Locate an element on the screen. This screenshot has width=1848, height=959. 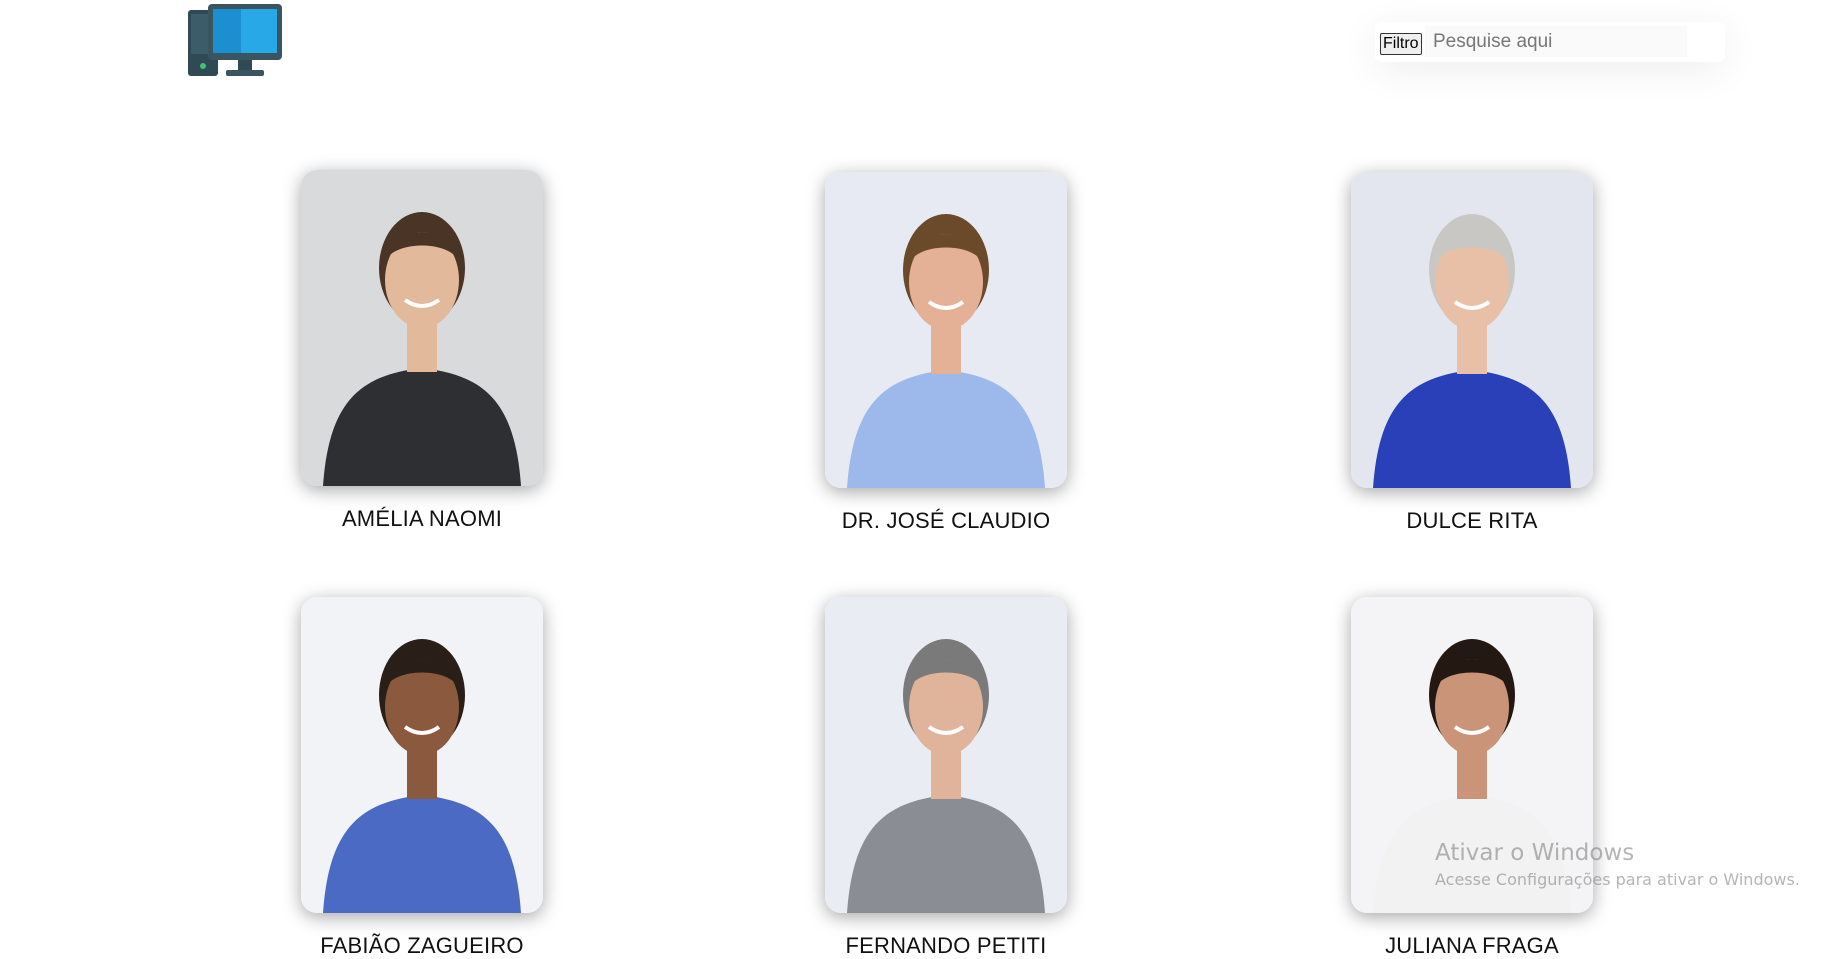
site-logo is located at coordinates (235, 40).